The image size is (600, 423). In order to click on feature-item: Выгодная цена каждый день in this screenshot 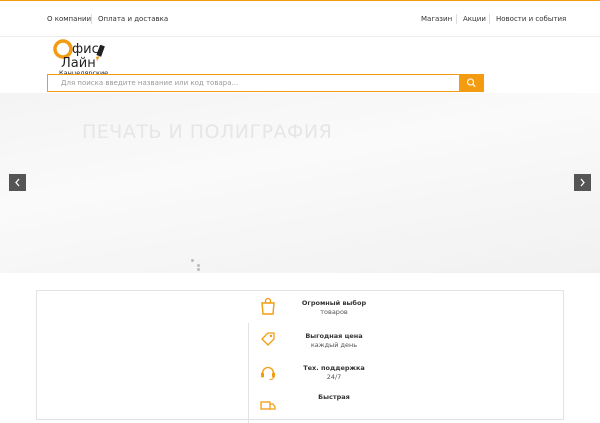, I will do `click(334, 341)`.